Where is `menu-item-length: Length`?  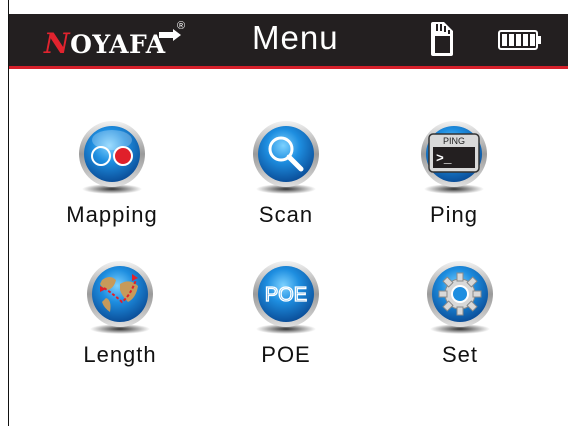
menu-item-length: Length is located at coordinates (120, 312).